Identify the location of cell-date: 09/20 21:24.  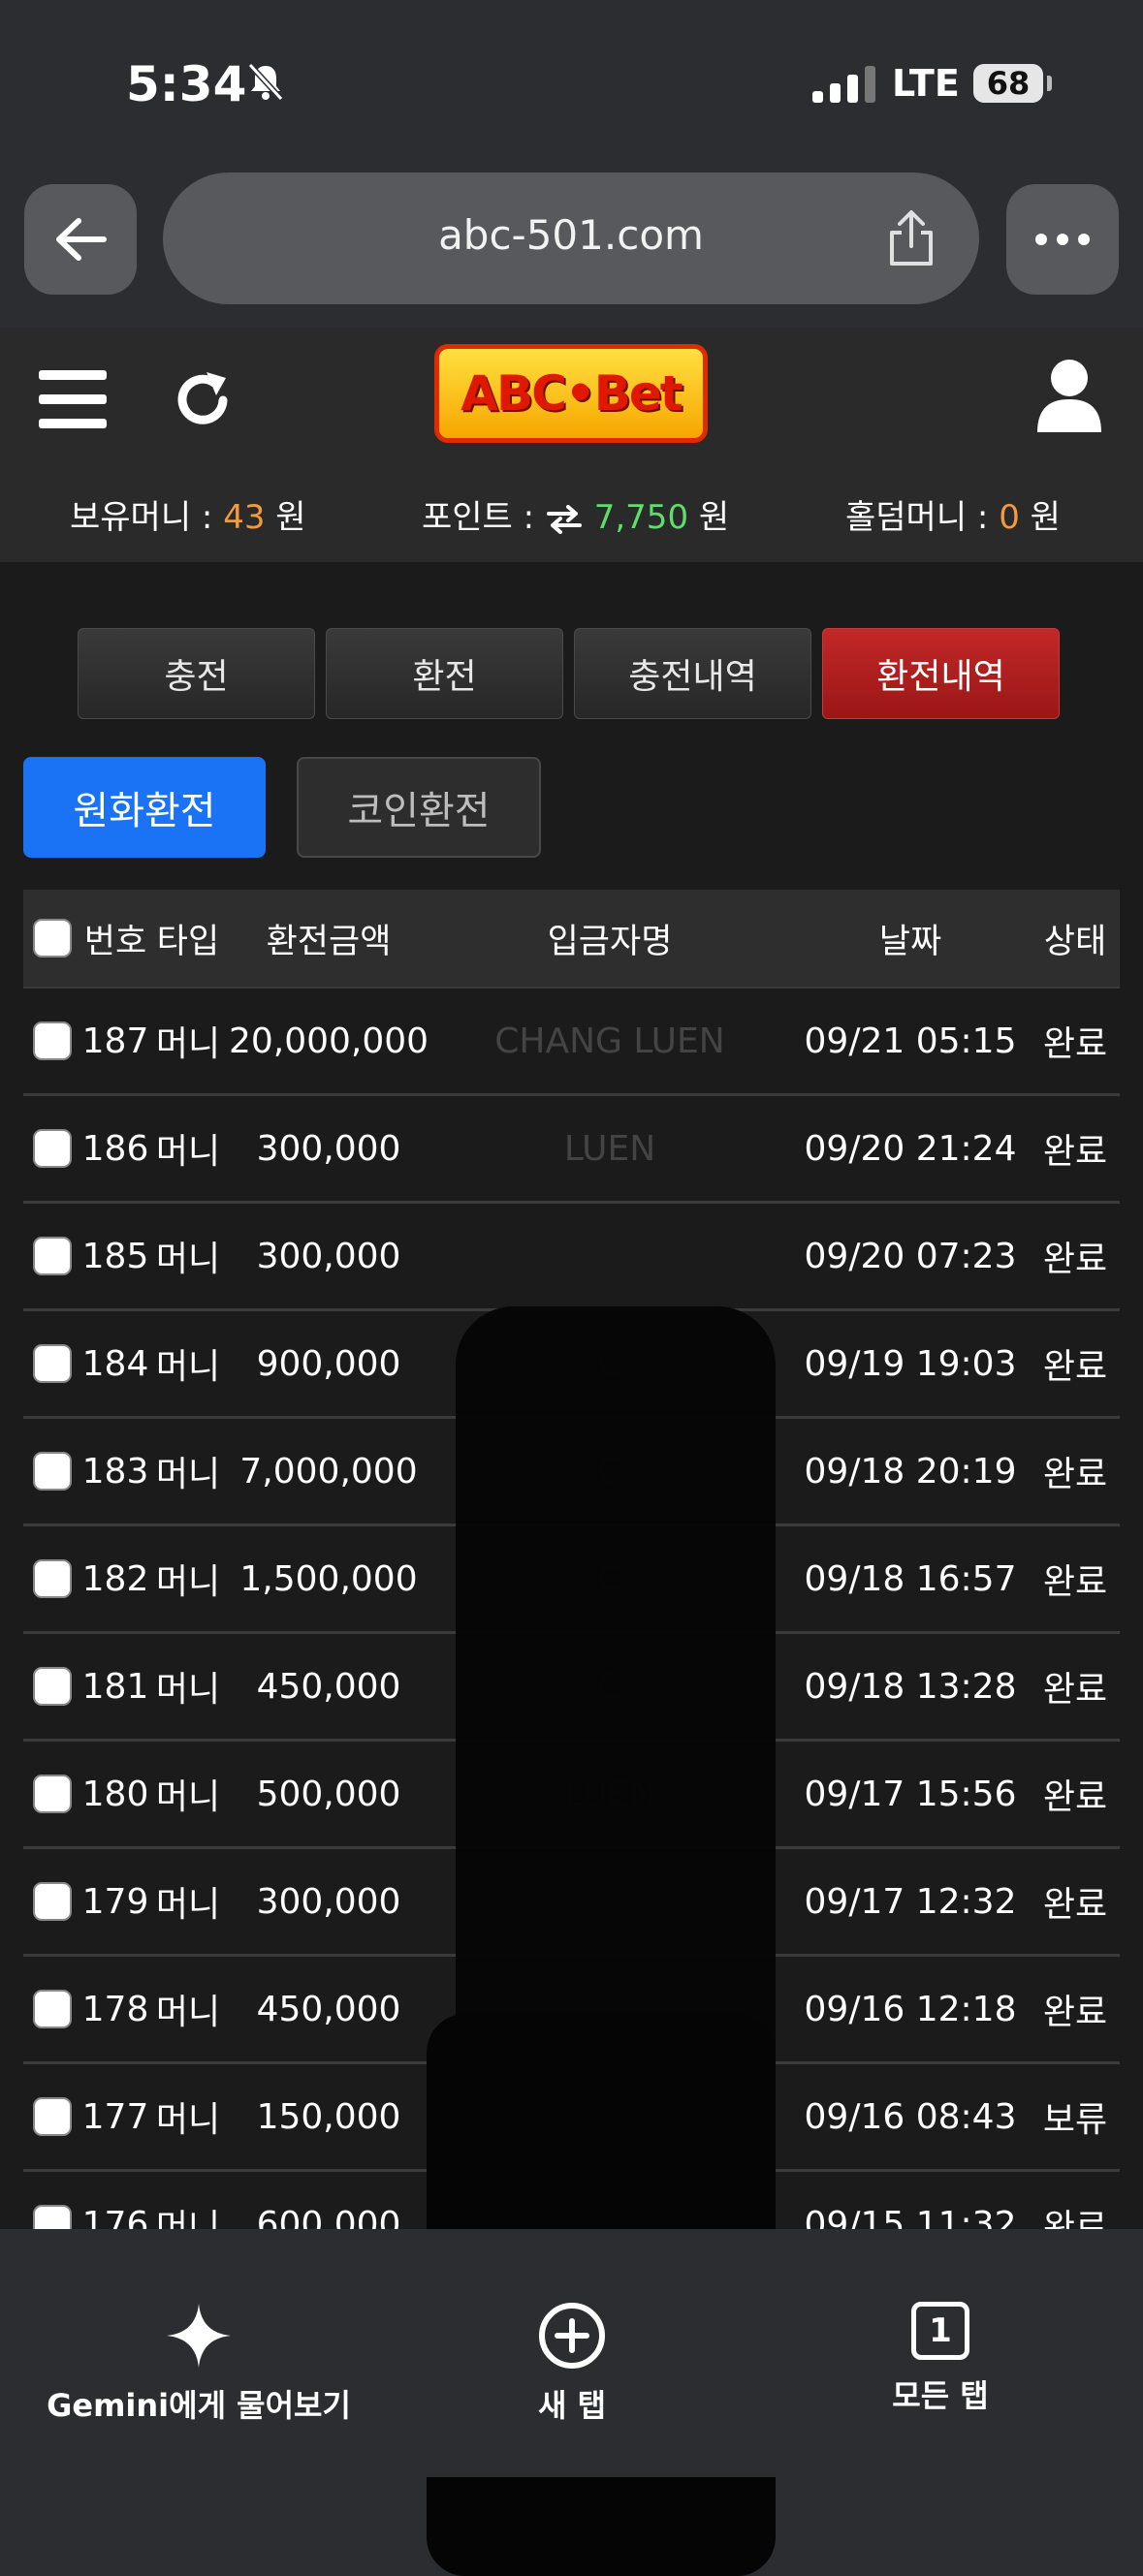
(910, 1148).